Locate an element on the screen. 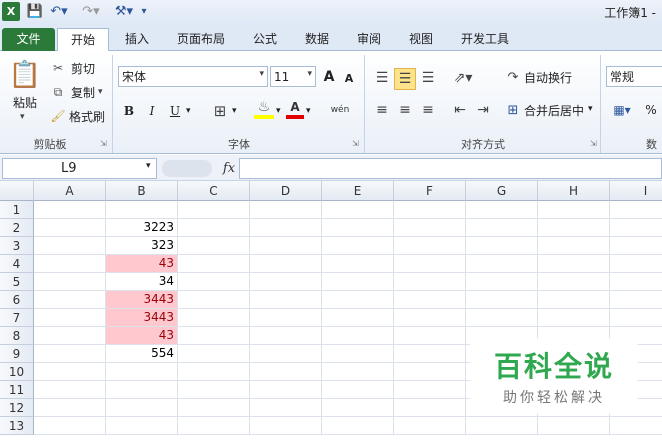  table-cell: 34 is located at coordinates (142, 282).